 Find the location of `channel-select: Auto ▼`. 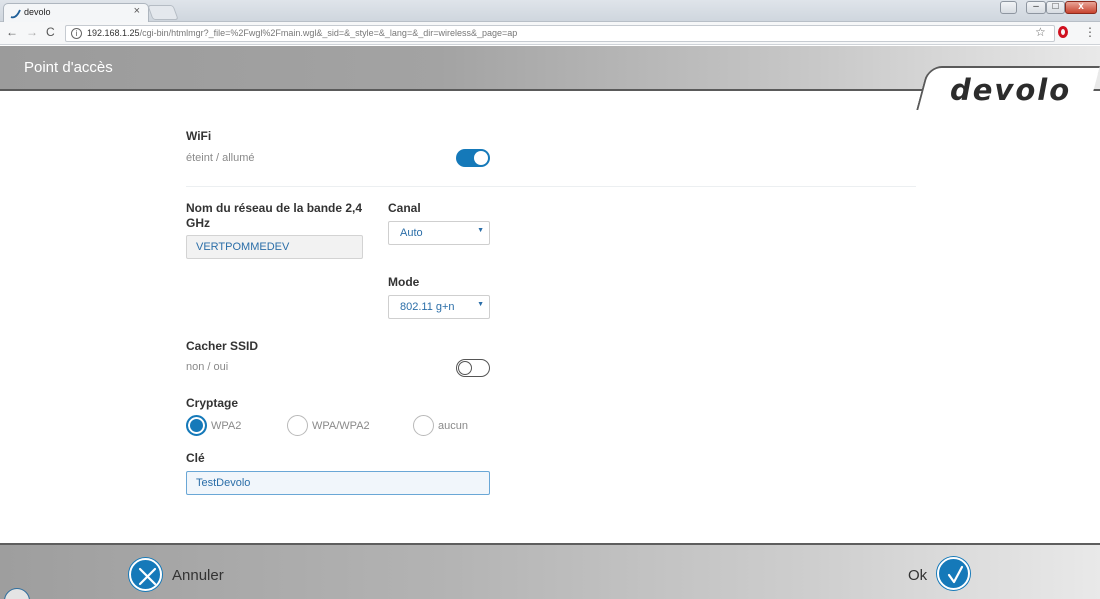

channel-select: Auto ▼ is located at coordinates (439, 233).